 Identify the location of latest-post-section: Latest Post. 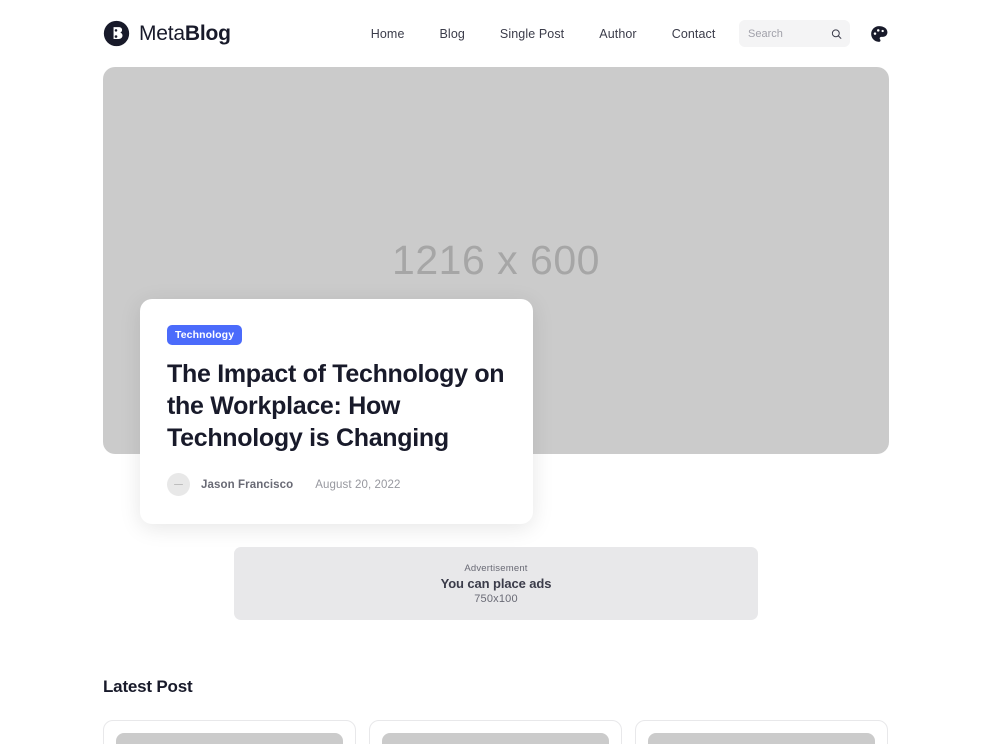
(496, 710).